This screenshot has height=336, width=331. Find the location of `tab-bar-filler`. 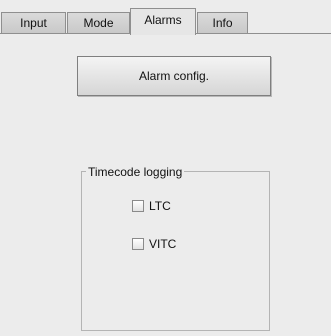

tab-bar-filler is located at coordinates (289, 22).